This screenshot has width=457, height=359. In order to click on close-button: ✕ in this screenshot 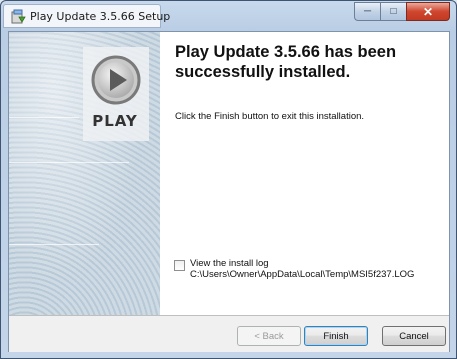, I will do `click(428, 11)`.